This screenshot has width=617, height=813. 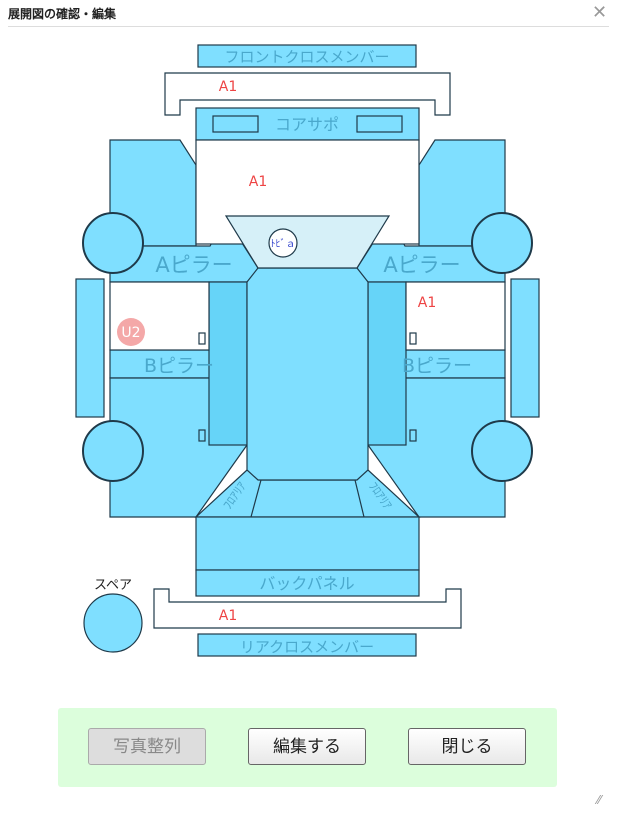 What do you see at coordinates (307, 374) in the screenshot?
I see `center-floor-panel` at bounding box center [307, 374].